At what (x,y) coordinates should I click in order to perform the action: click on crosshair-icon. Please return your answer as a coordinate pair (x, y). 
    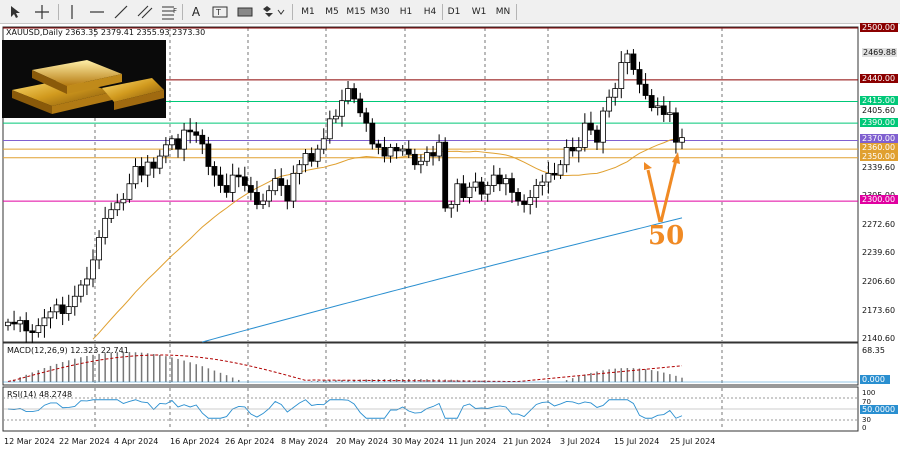
    Looking at the image, I should click on (42, 12).